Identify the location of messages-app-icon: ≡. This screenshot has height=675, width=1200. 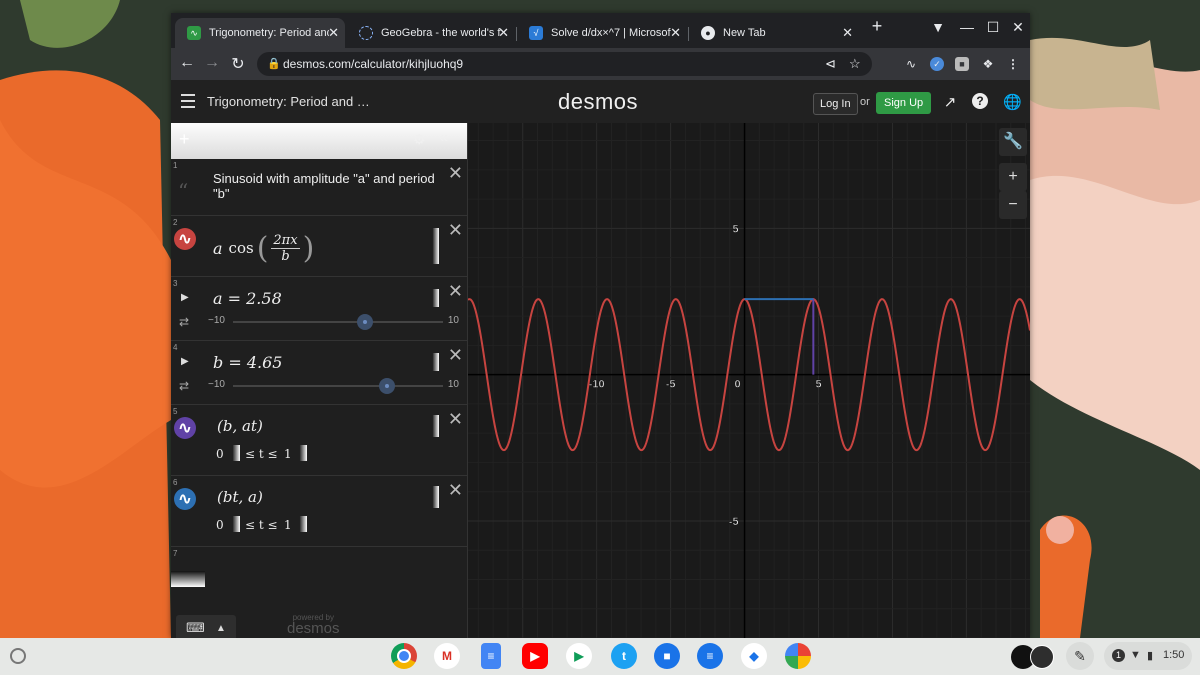
(710, 656).